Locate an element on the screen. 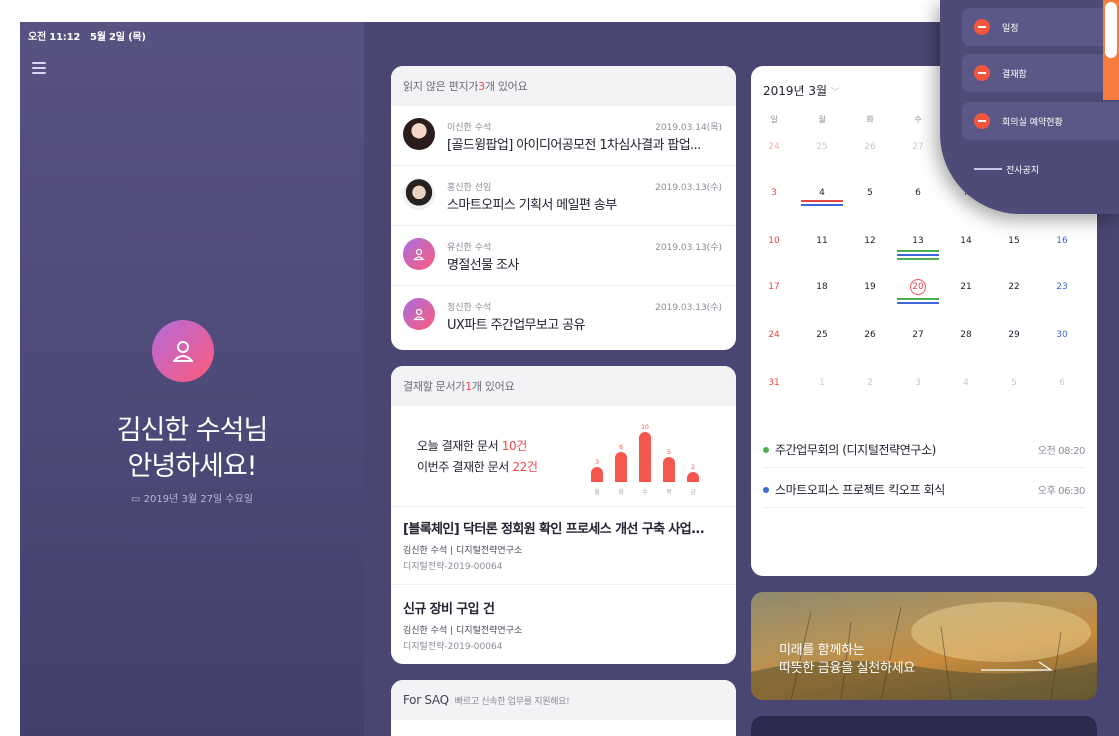 The image size is (1119, 736). quick-menu-label: 결재함 is located at coordinates (1014, 74).